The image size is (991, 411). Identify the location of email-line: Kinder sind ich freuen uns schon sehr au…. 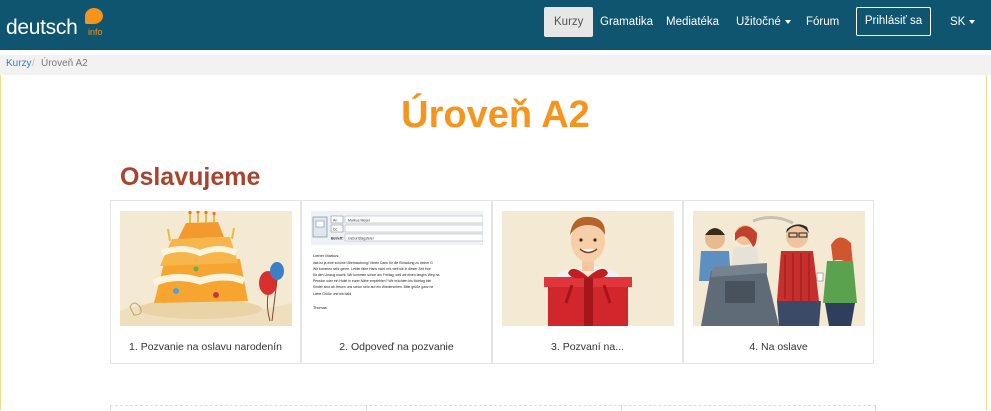
(373, 287).